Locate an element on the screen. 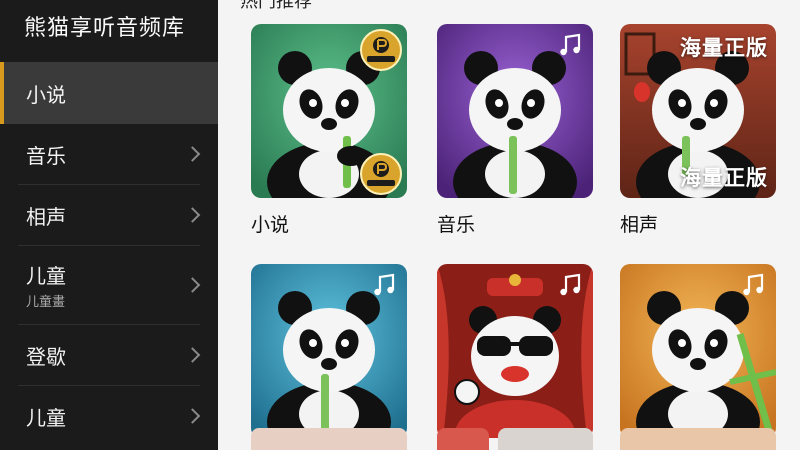 Image resolution: width=800 pixels, height=450 pixels. sidebar-item-sublabel: 儿童畫 is located at coordinates (46, 302).